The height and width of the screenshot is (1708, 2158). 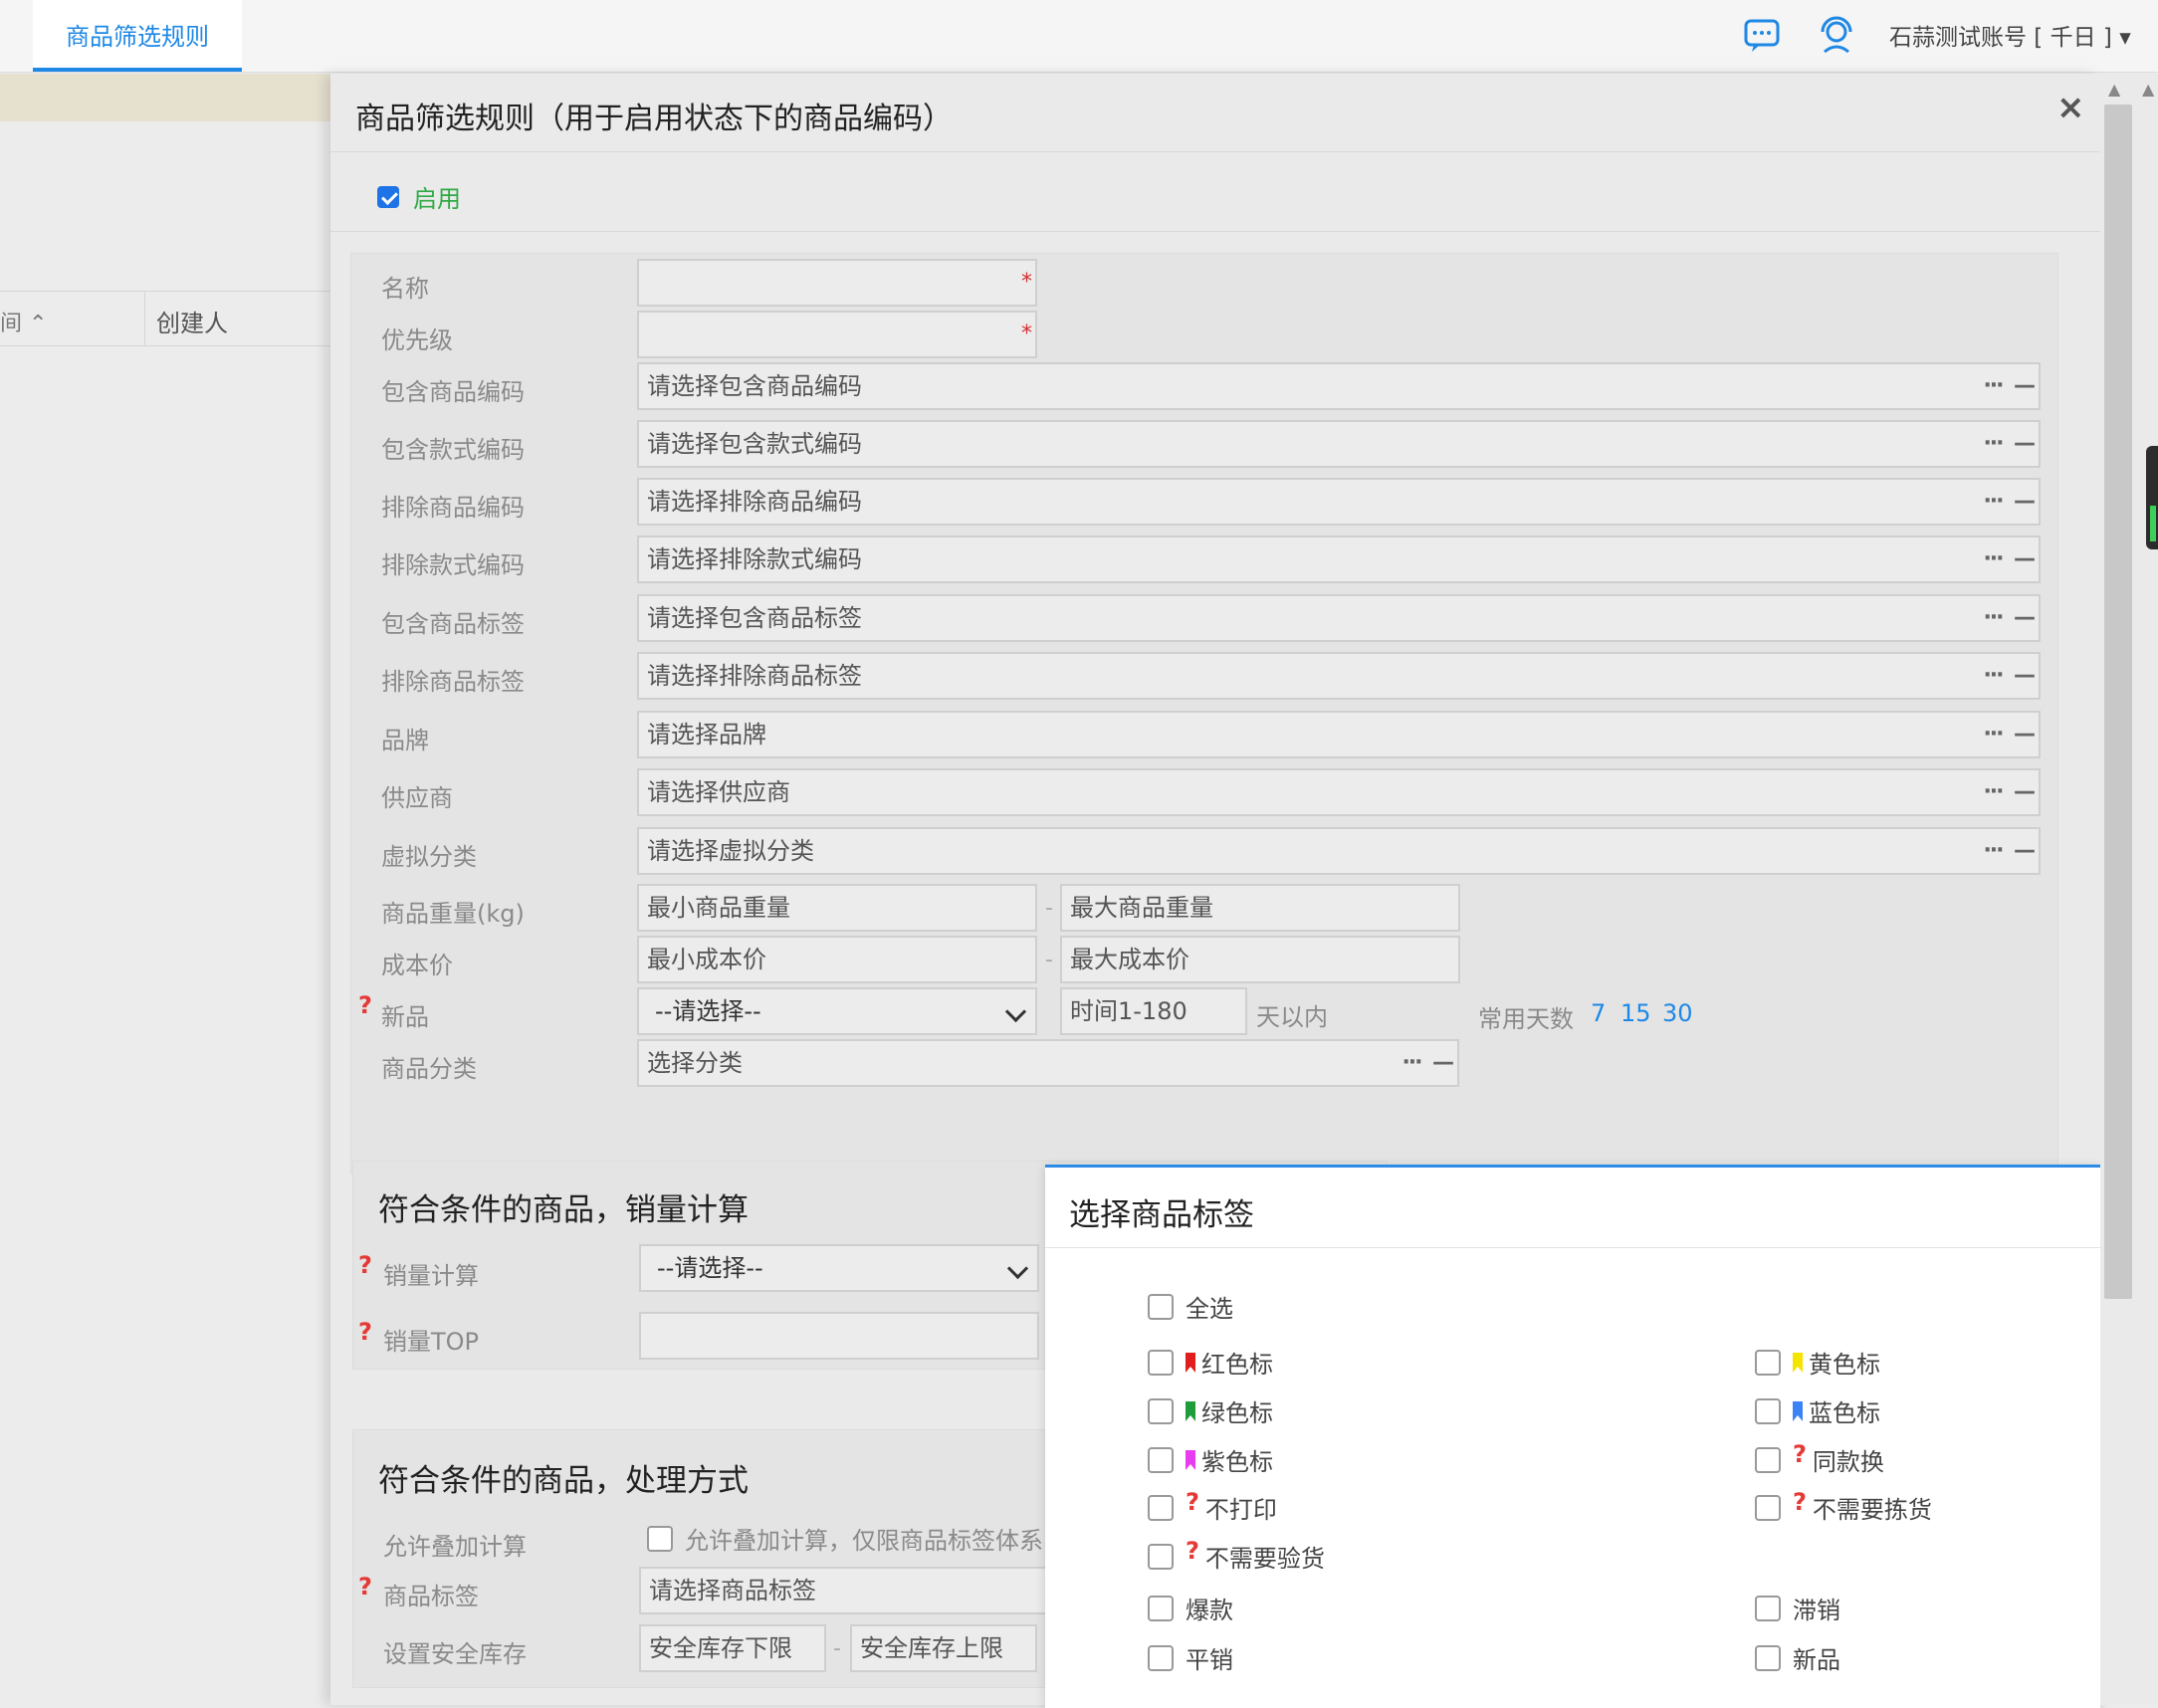 What do you see at coordinates (1210, 1362) in the screenshot?
I see `tag-red: 红色标` at bounding box center [1210, 1362].